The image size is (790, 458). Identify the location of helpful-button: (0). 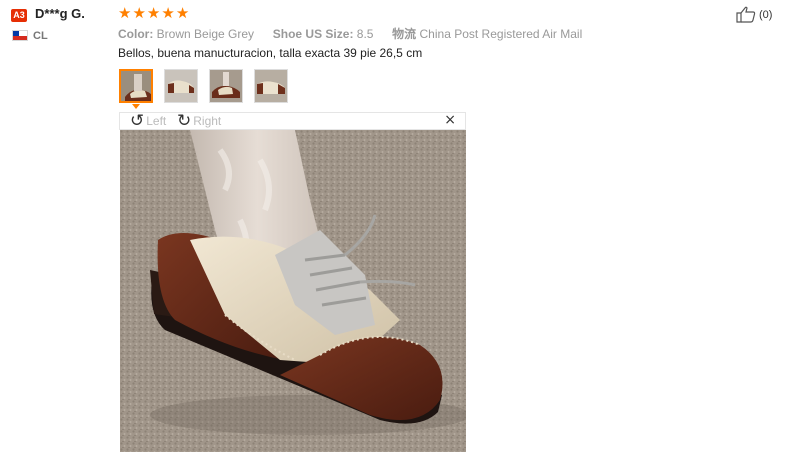
(754, 14).